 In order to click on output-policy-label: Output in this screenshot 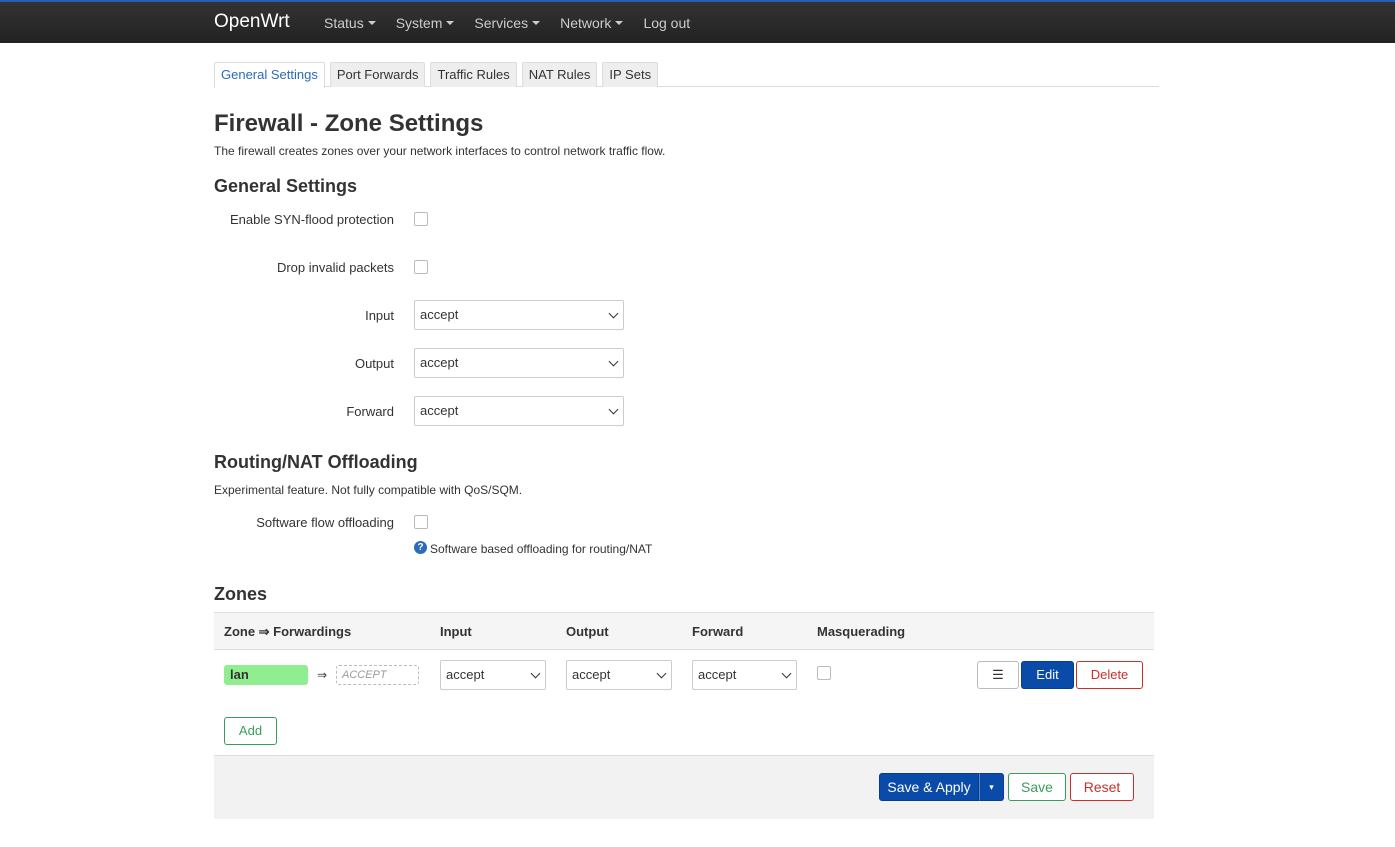, I will do `click(374, 363)`.